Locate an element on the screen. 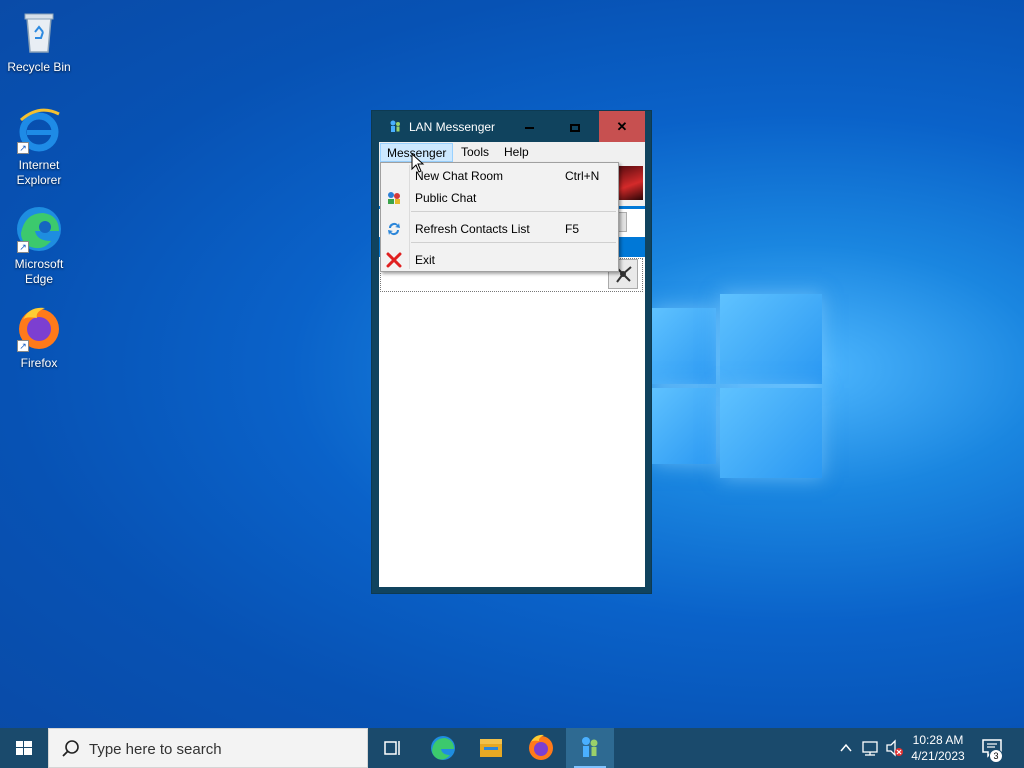 Image resolution: width=1024 pixels, height=768 pixels. window-titlebar: LAN Messenger ✕ is located at coordinates (511, 126).